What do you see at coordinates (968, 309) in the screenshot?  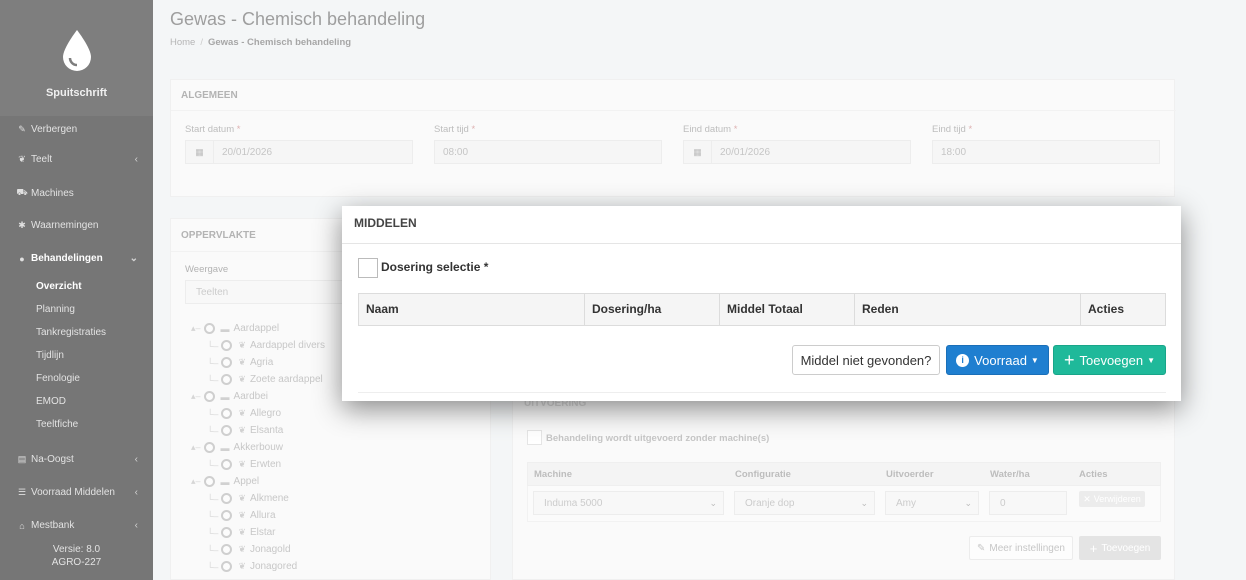 I see `col-reden: Reden` at bounding box center [968, 309].